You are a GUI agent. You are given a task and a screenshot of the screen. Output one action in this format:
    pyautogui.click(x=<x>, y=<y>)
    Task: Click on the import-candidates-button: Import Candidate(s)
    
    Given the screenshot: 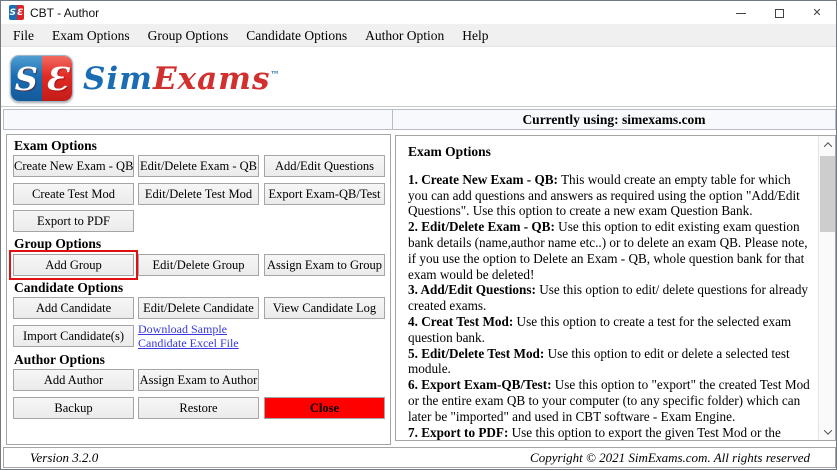 What is the action you would take?
    pyautogui.click(x=73, y=336)
    